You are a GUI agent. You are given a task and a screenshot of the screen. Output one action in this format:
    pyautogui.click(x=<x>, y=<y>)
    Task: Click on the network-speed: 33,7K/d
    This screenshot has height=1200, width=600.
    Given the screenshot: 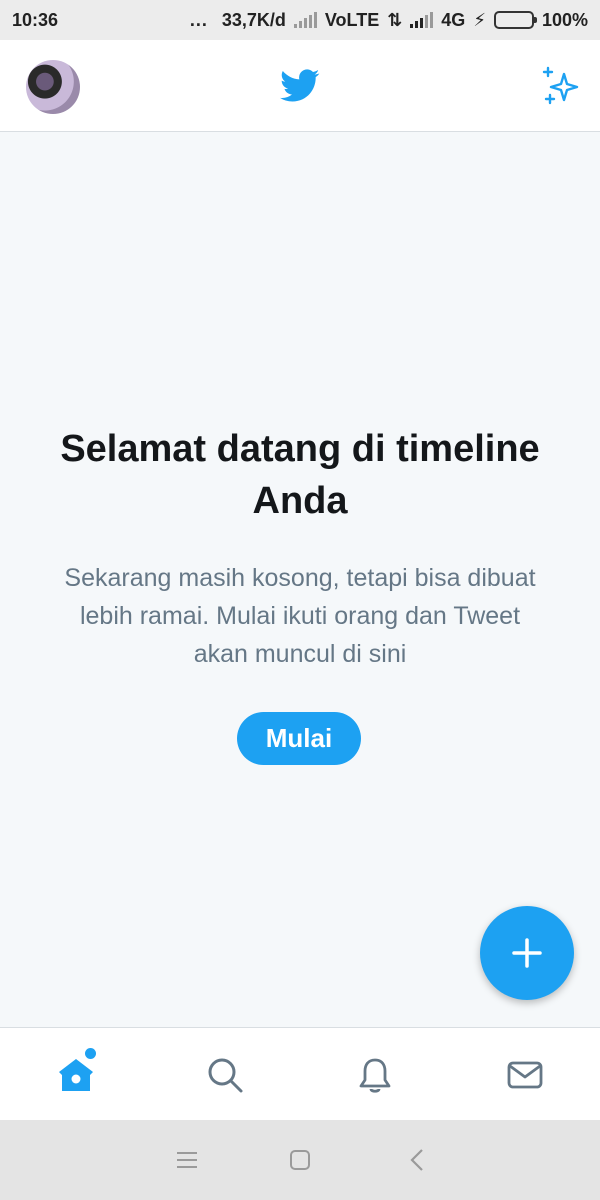 What is the action you would take?
    pyautogui.click(x=253, y=19)
    